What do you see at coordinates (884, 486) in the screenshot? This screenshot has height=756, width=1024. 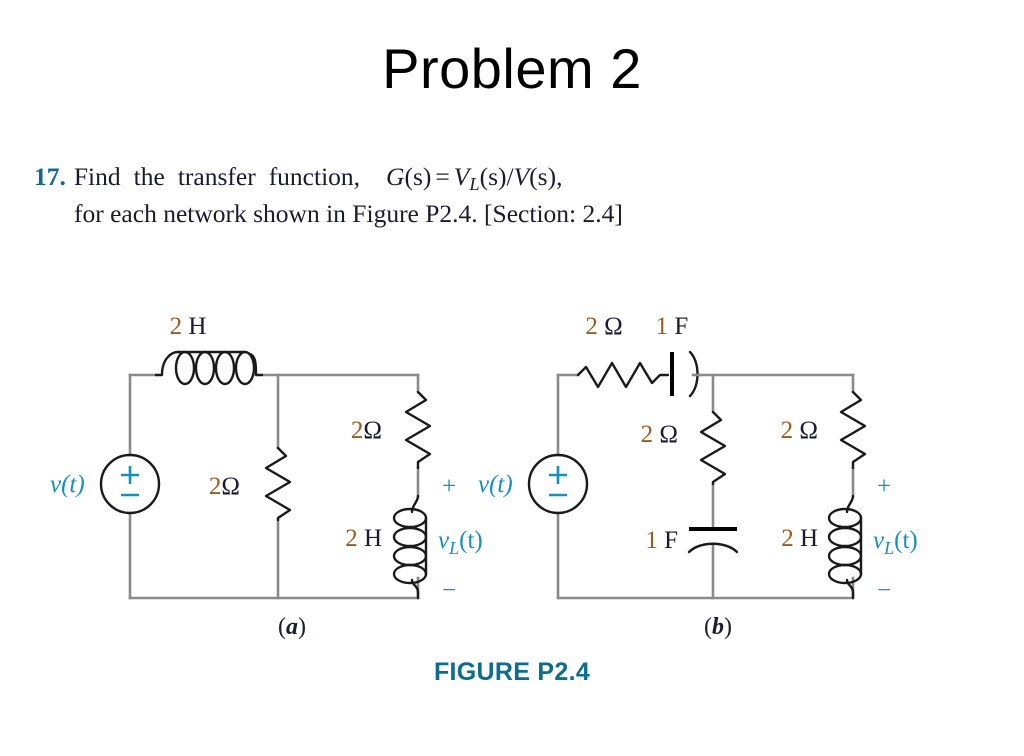 I see `circuit-b-output-plus: +` at bounding box center [884, 486].